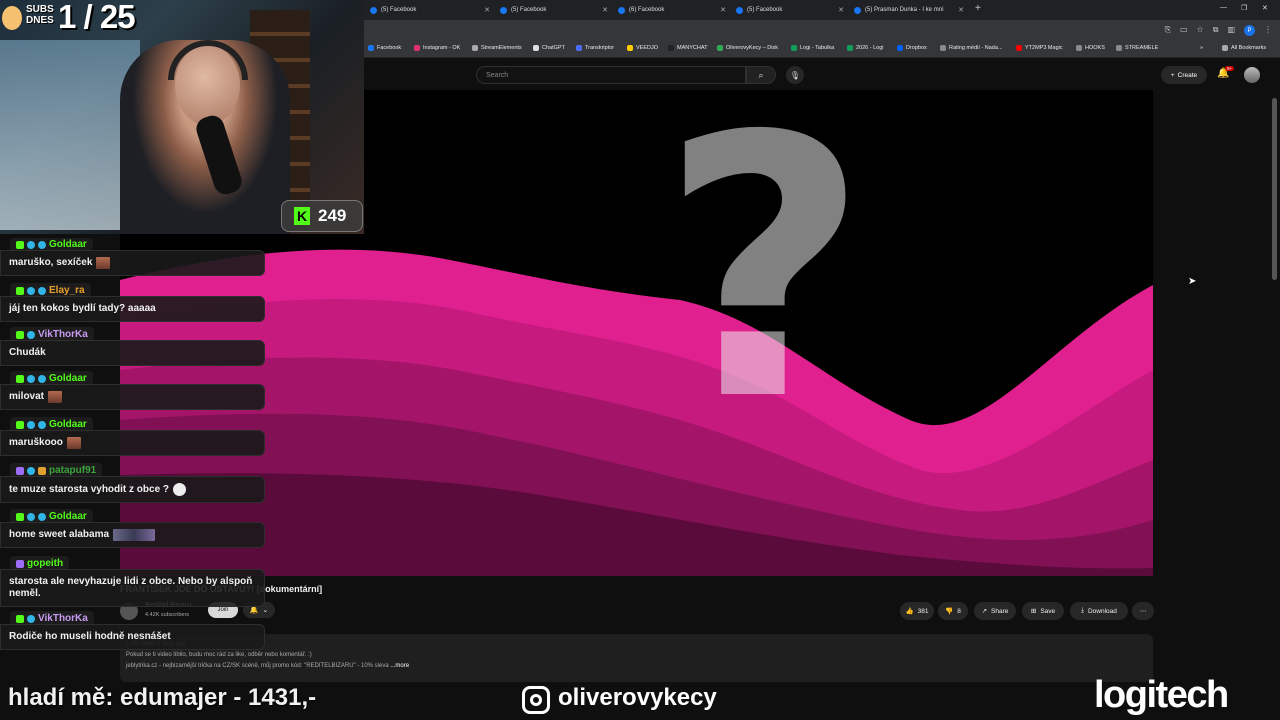  What do you see at coordinates (332, 215) in the screenshot?
I see `viewer-count: 249` at bounding box center [332, 215].